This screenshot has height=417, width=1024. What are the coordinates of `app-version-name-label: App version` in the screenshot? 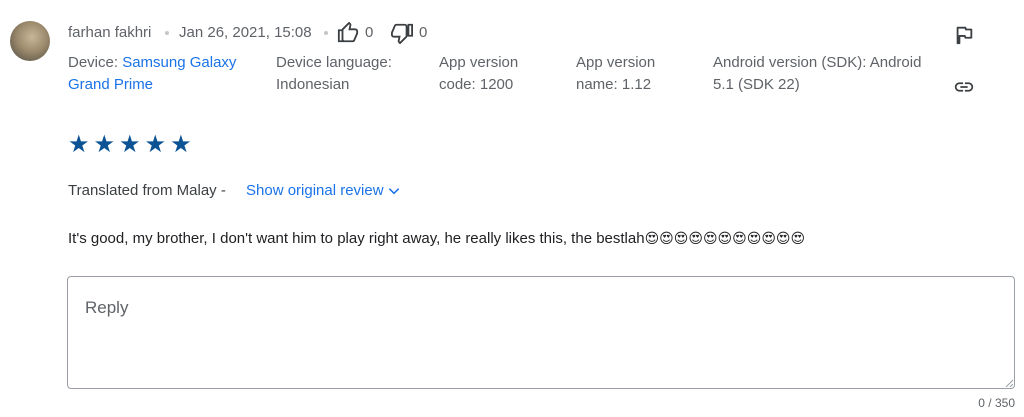 It's located at (616, 62).